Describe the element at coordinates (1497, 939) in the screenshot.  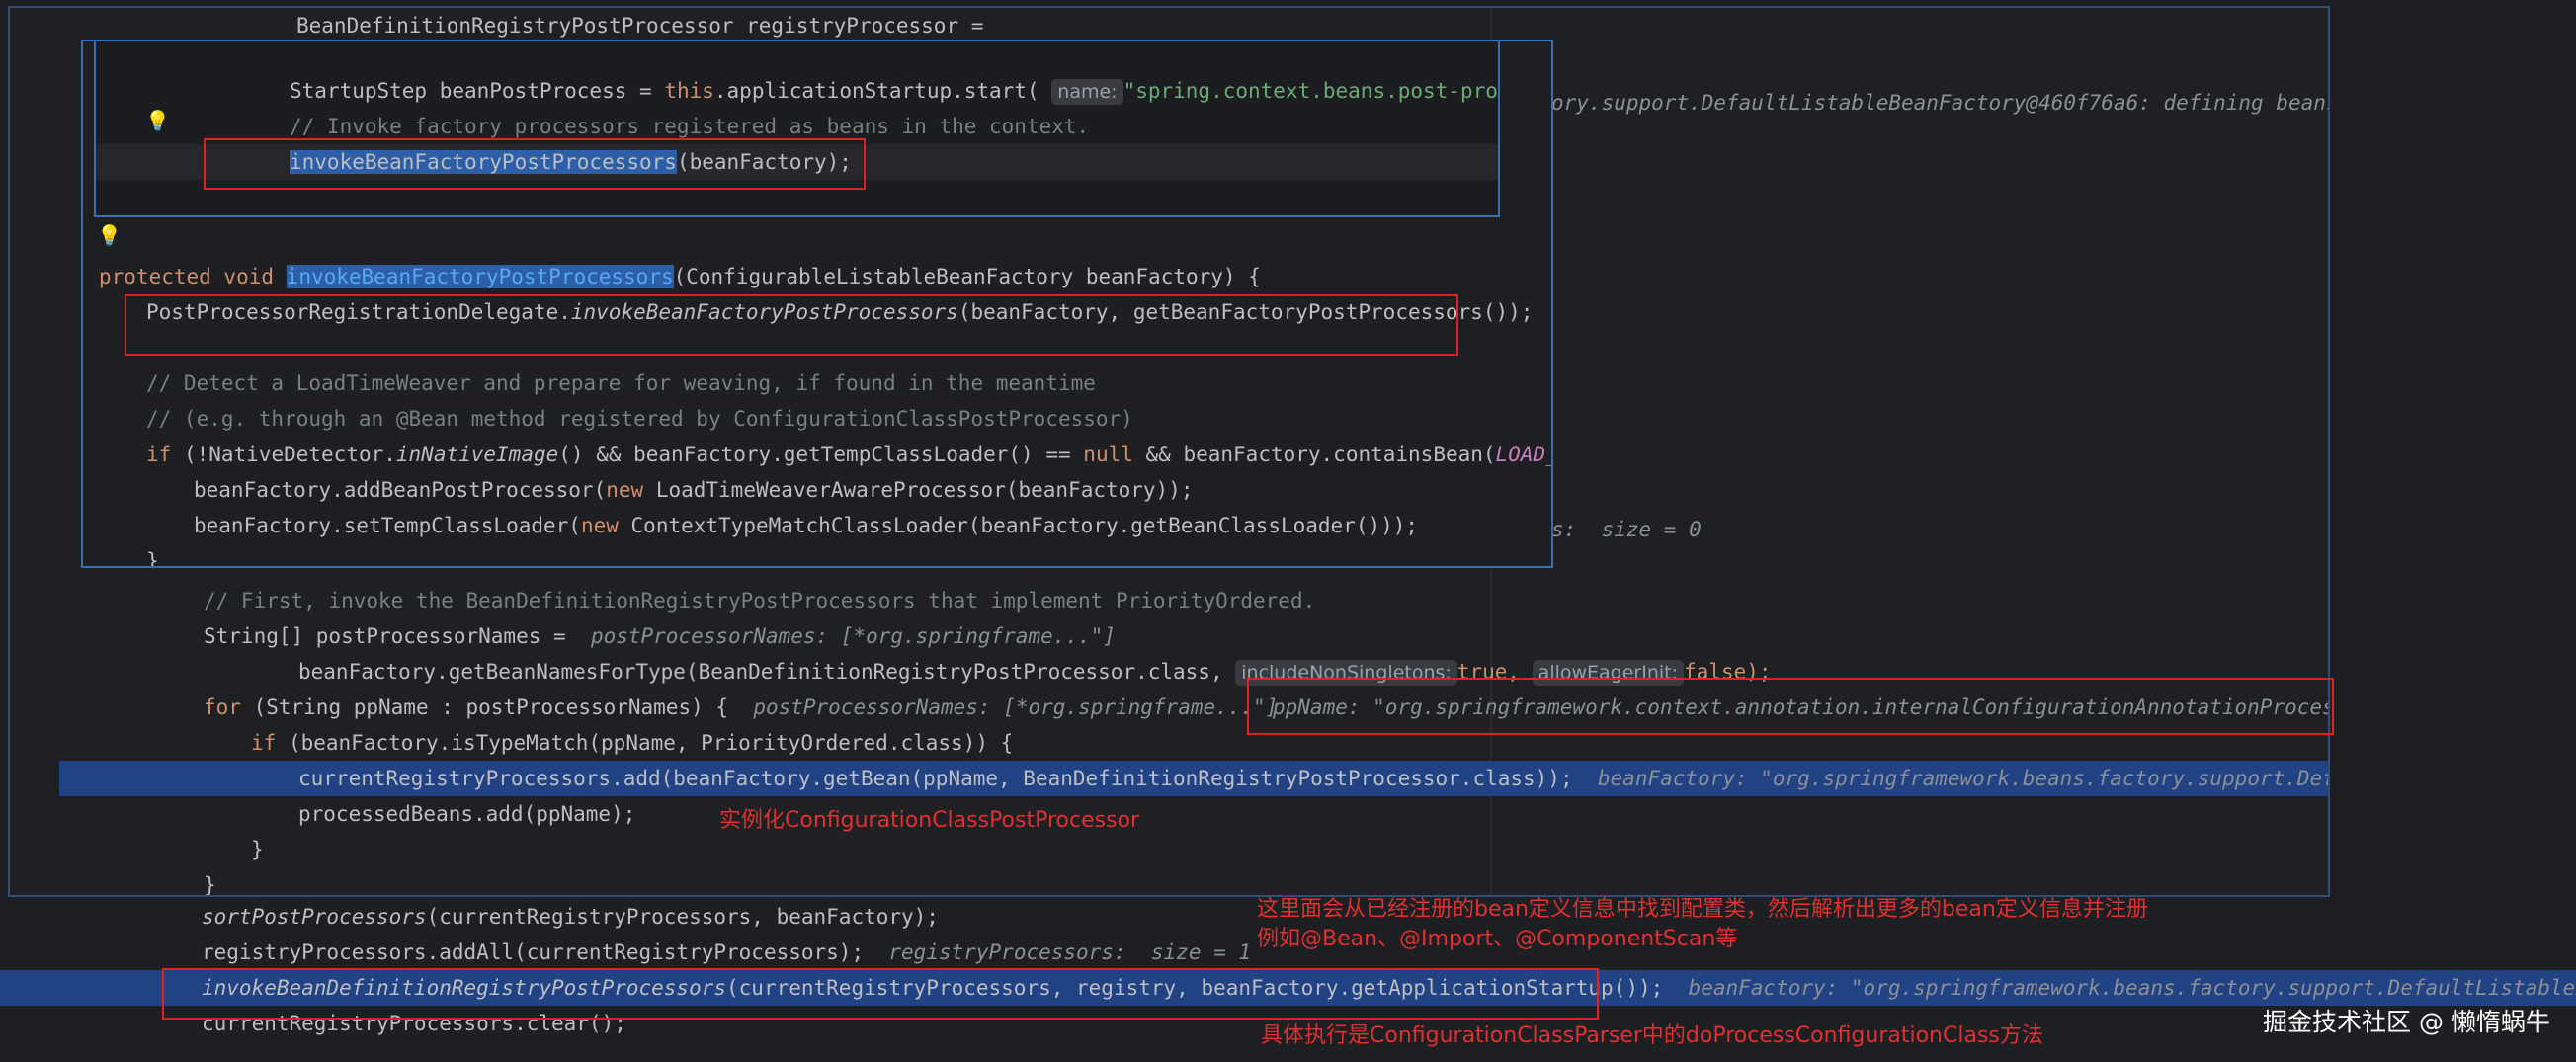
I see `annotation-explain-2: 例如@Bean、@Import、@ComponentScan等` at that location.